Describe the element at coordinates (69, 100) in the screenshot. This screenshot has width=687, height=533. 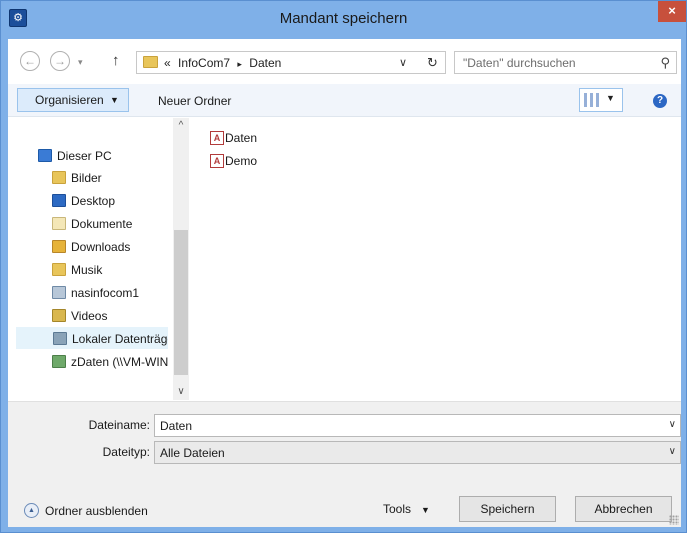
I see `organize-label: Organisieren` at that location.